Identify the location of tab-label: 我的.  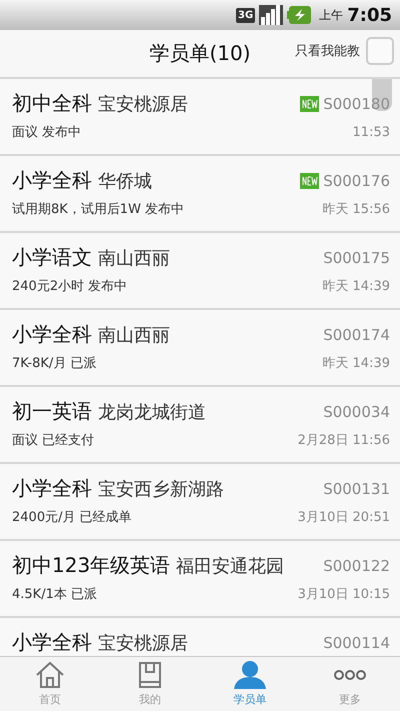
(150, 699).